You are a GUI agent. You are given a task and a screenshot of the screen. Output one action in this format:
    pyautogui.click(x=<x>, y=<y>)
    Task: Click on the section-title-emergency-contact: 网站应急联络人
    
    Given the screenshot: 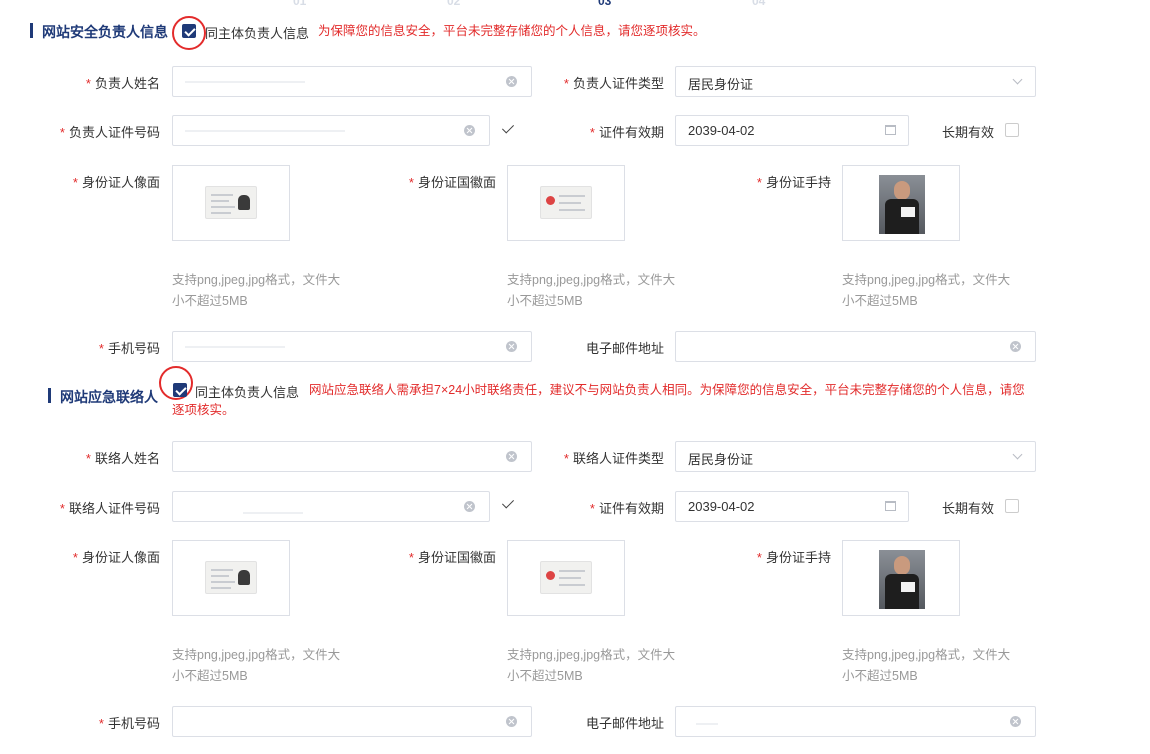 What is the action you would take?
    pyautogui.click(x=109, y=397)
    